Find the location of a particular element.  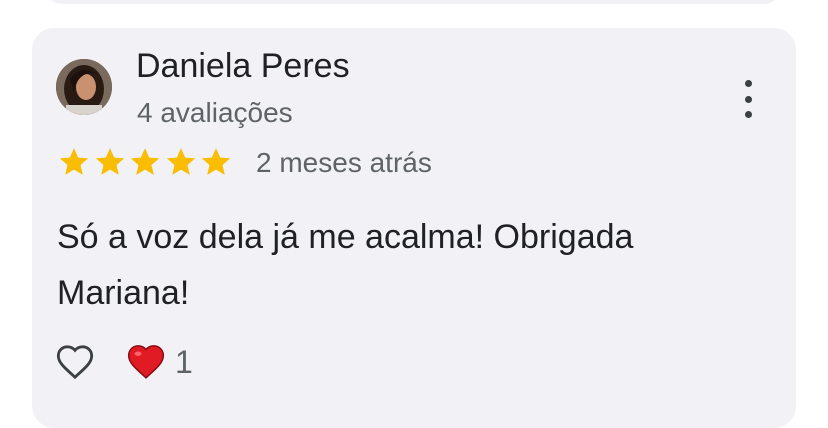

avatar is located at coordinates (84, 87).